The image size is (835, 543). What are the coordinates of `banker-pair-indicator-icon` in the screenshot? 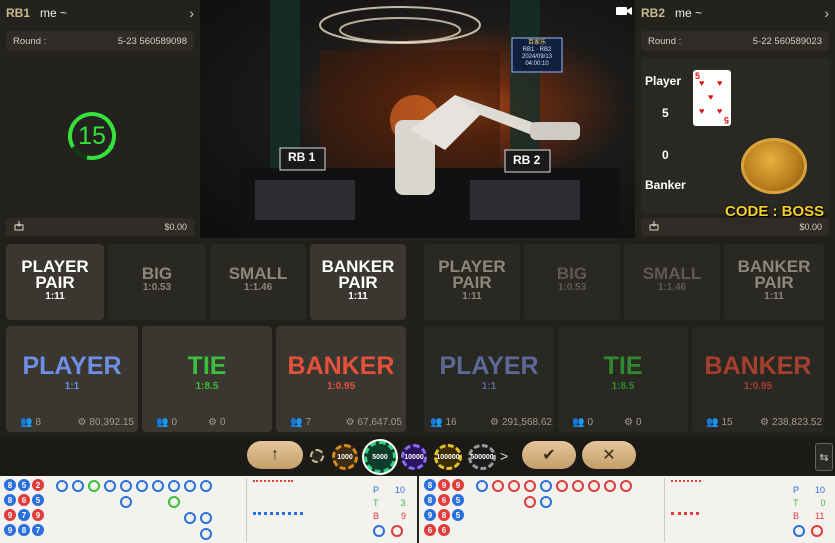 It's located at (817, 531).